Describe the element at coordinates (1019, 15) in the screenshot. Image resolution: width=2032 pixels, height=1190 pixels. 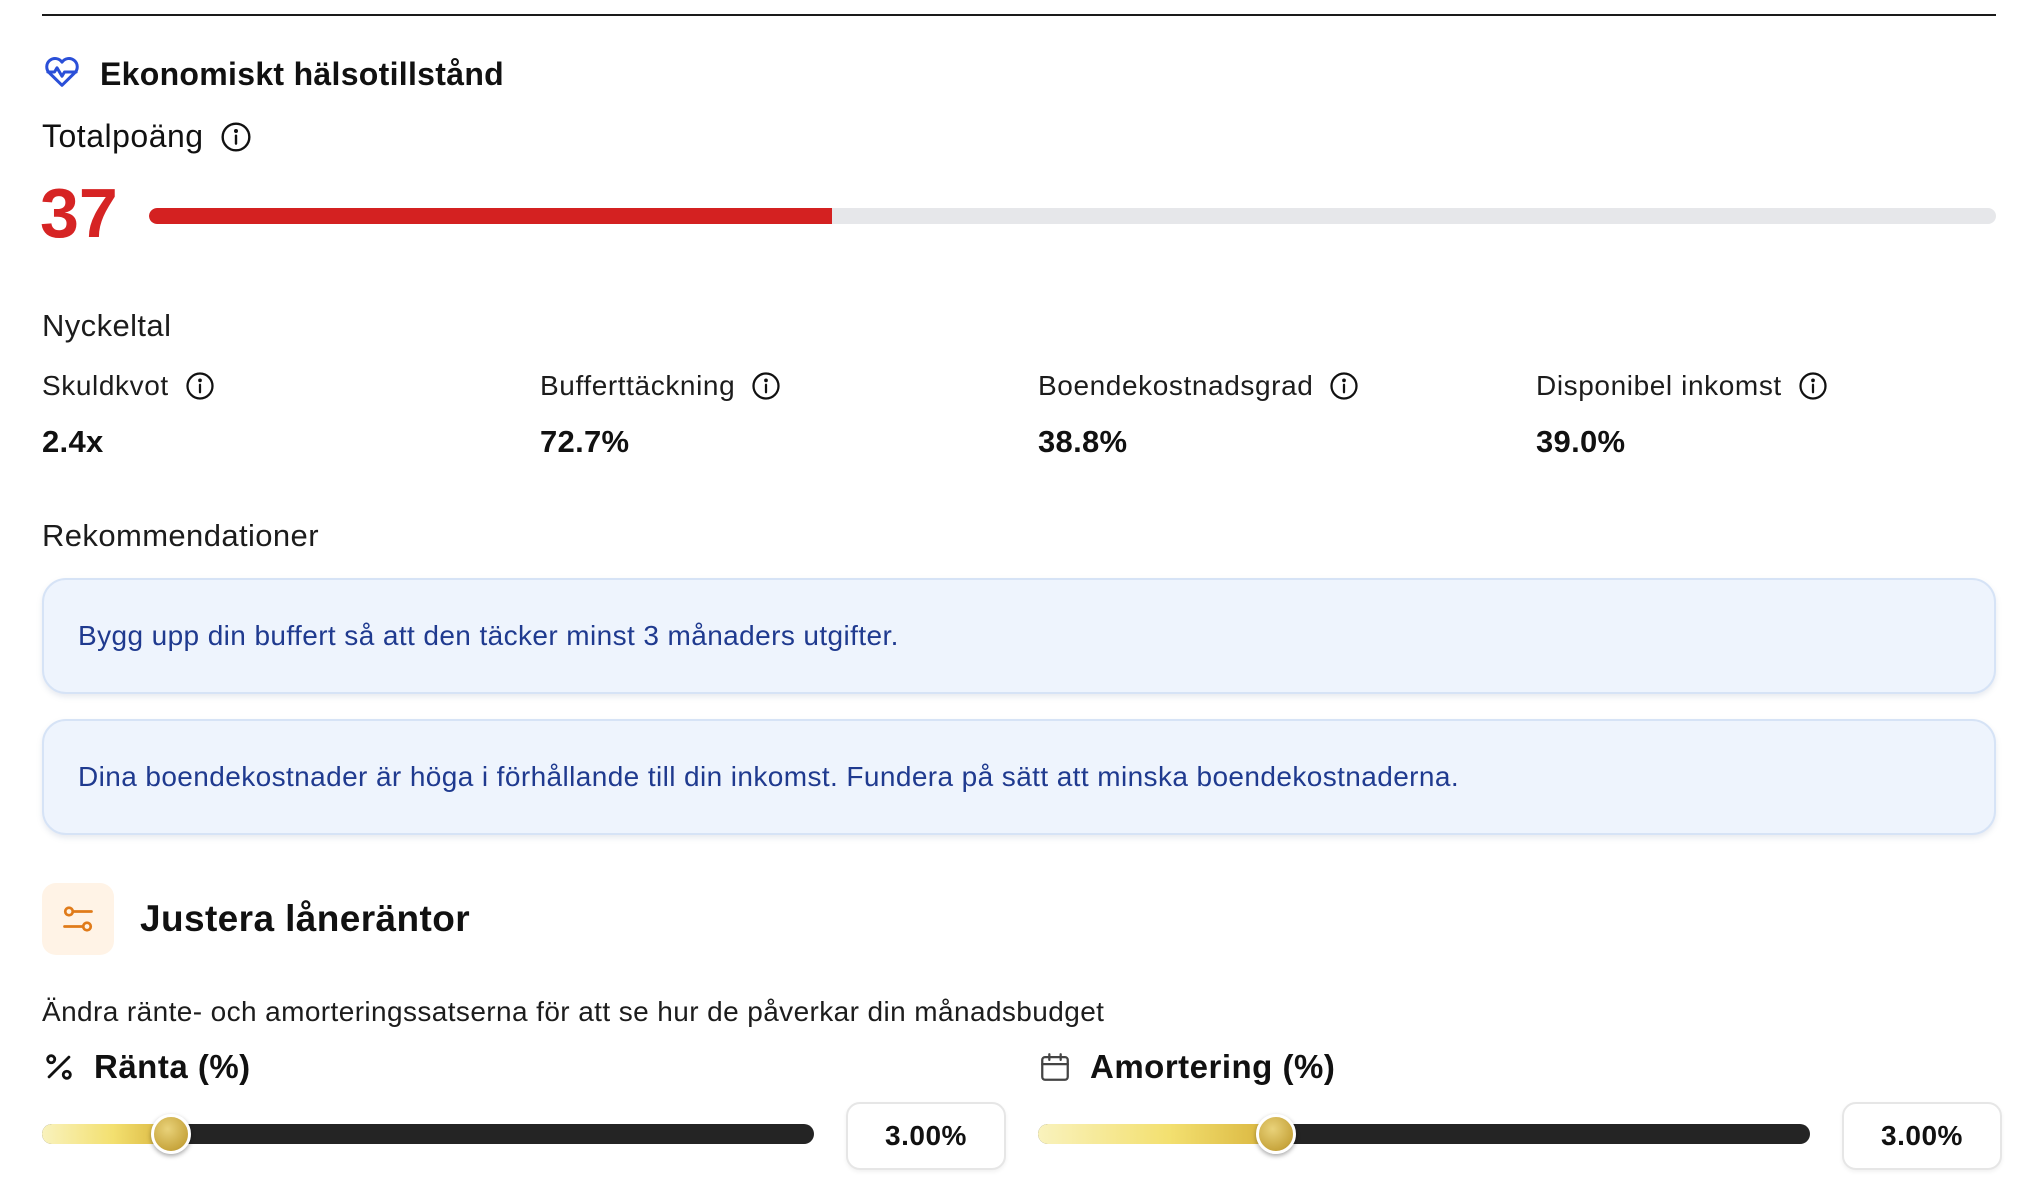
I see `divider` at that location.